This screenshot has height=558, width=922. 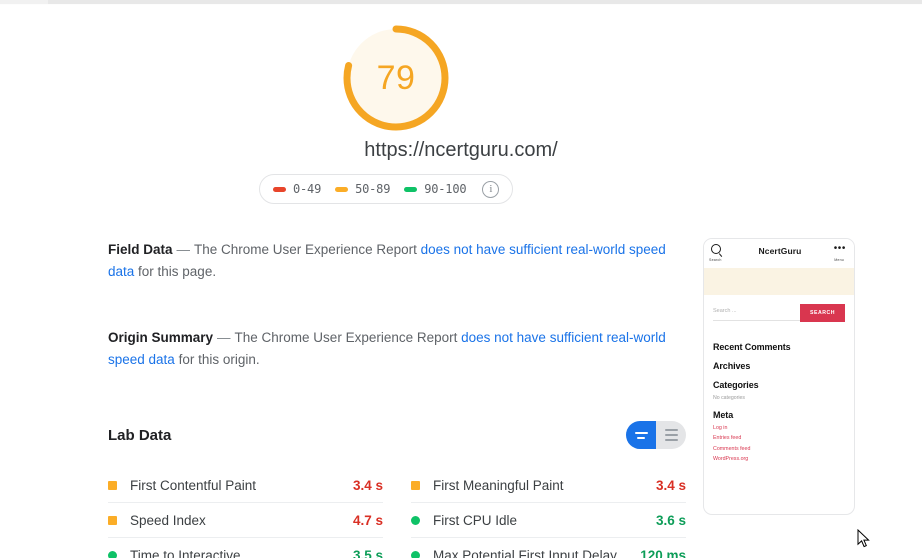 I want to click on thumbnail-heading-meta: Meta, so click(x=723, y=415).